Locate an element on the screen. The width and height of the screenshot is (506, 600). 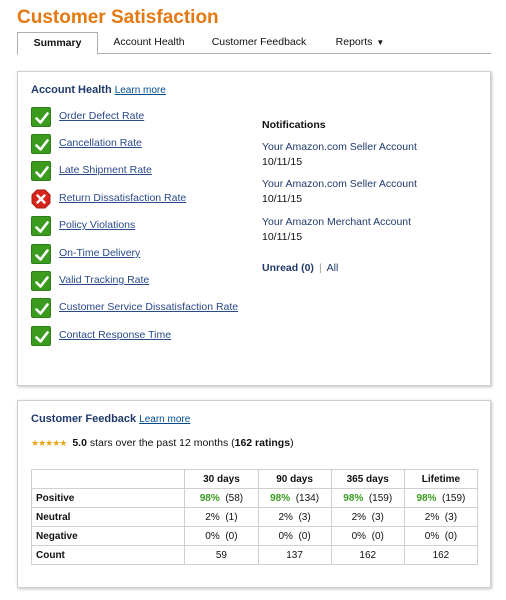
table-cell: 98% (58) is located at coordinates (221, 498).